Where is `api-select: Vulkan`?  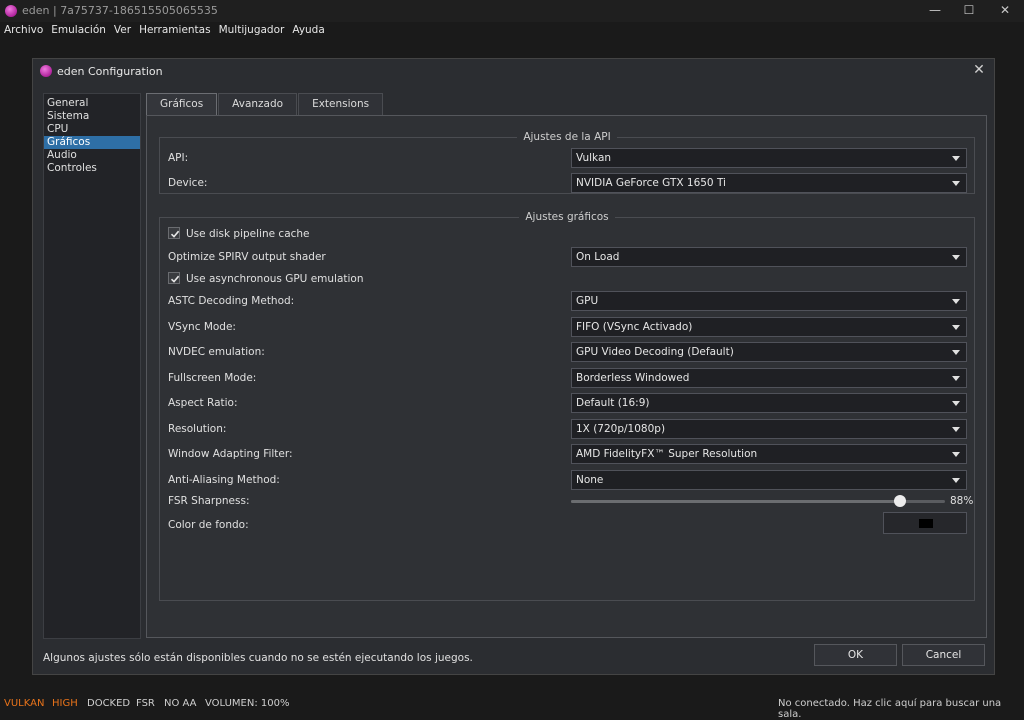
api-select: Vulkan is located at coordinates (769, 158).